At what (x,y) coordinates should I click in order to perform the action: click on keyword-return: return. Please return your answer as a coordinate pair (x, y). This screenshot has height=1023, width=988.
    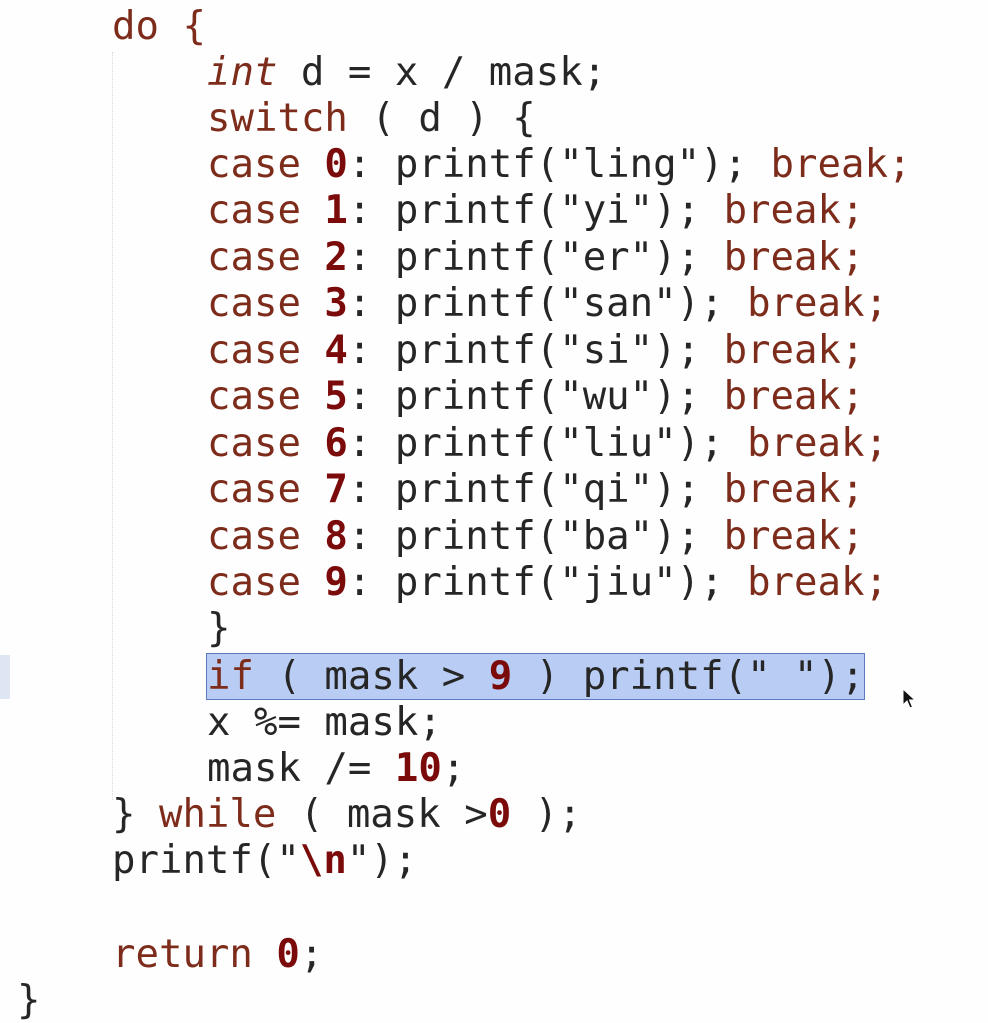
    Looking at the image, I should click on (182, 954).